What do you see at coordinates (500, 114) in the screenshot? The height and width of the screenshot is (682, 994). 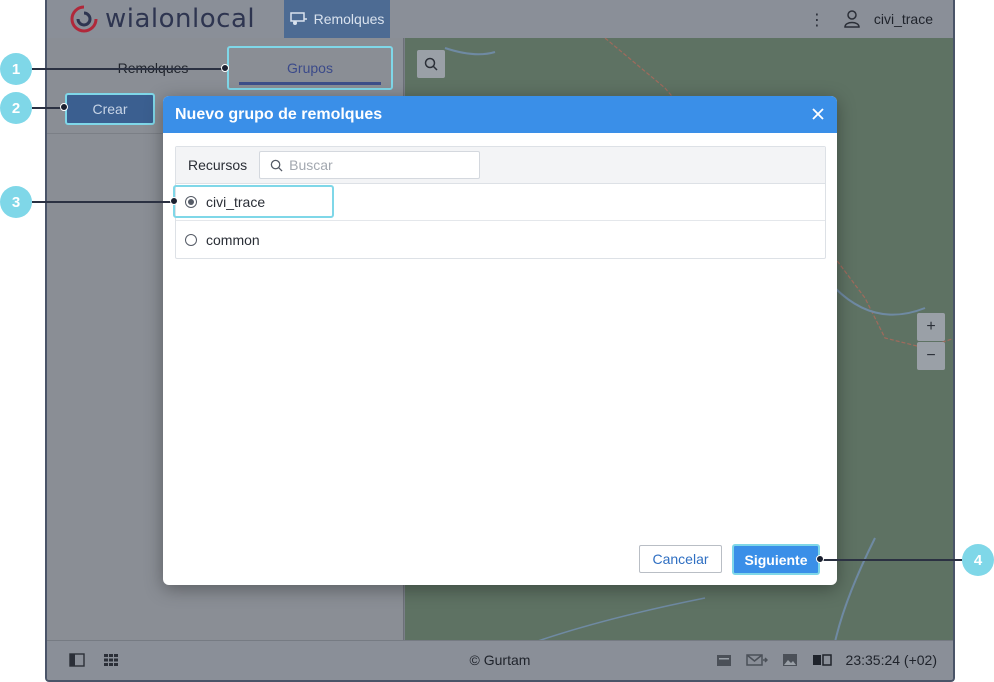 I see `dialog-header: Nuevo grupo de remolques` at bounding box center [500, 114].